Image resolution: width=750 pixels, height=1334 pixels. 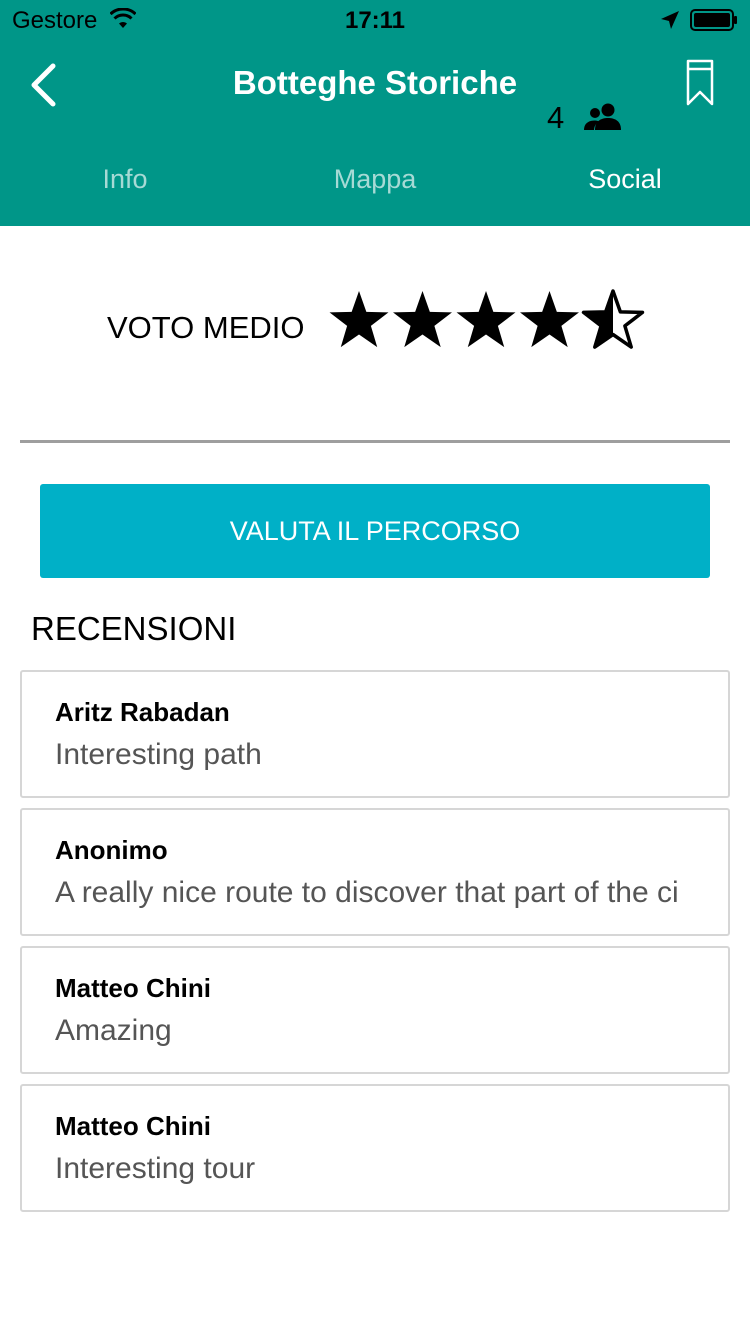 I want to click on tab-info: Info, so click(x=125, y=180).